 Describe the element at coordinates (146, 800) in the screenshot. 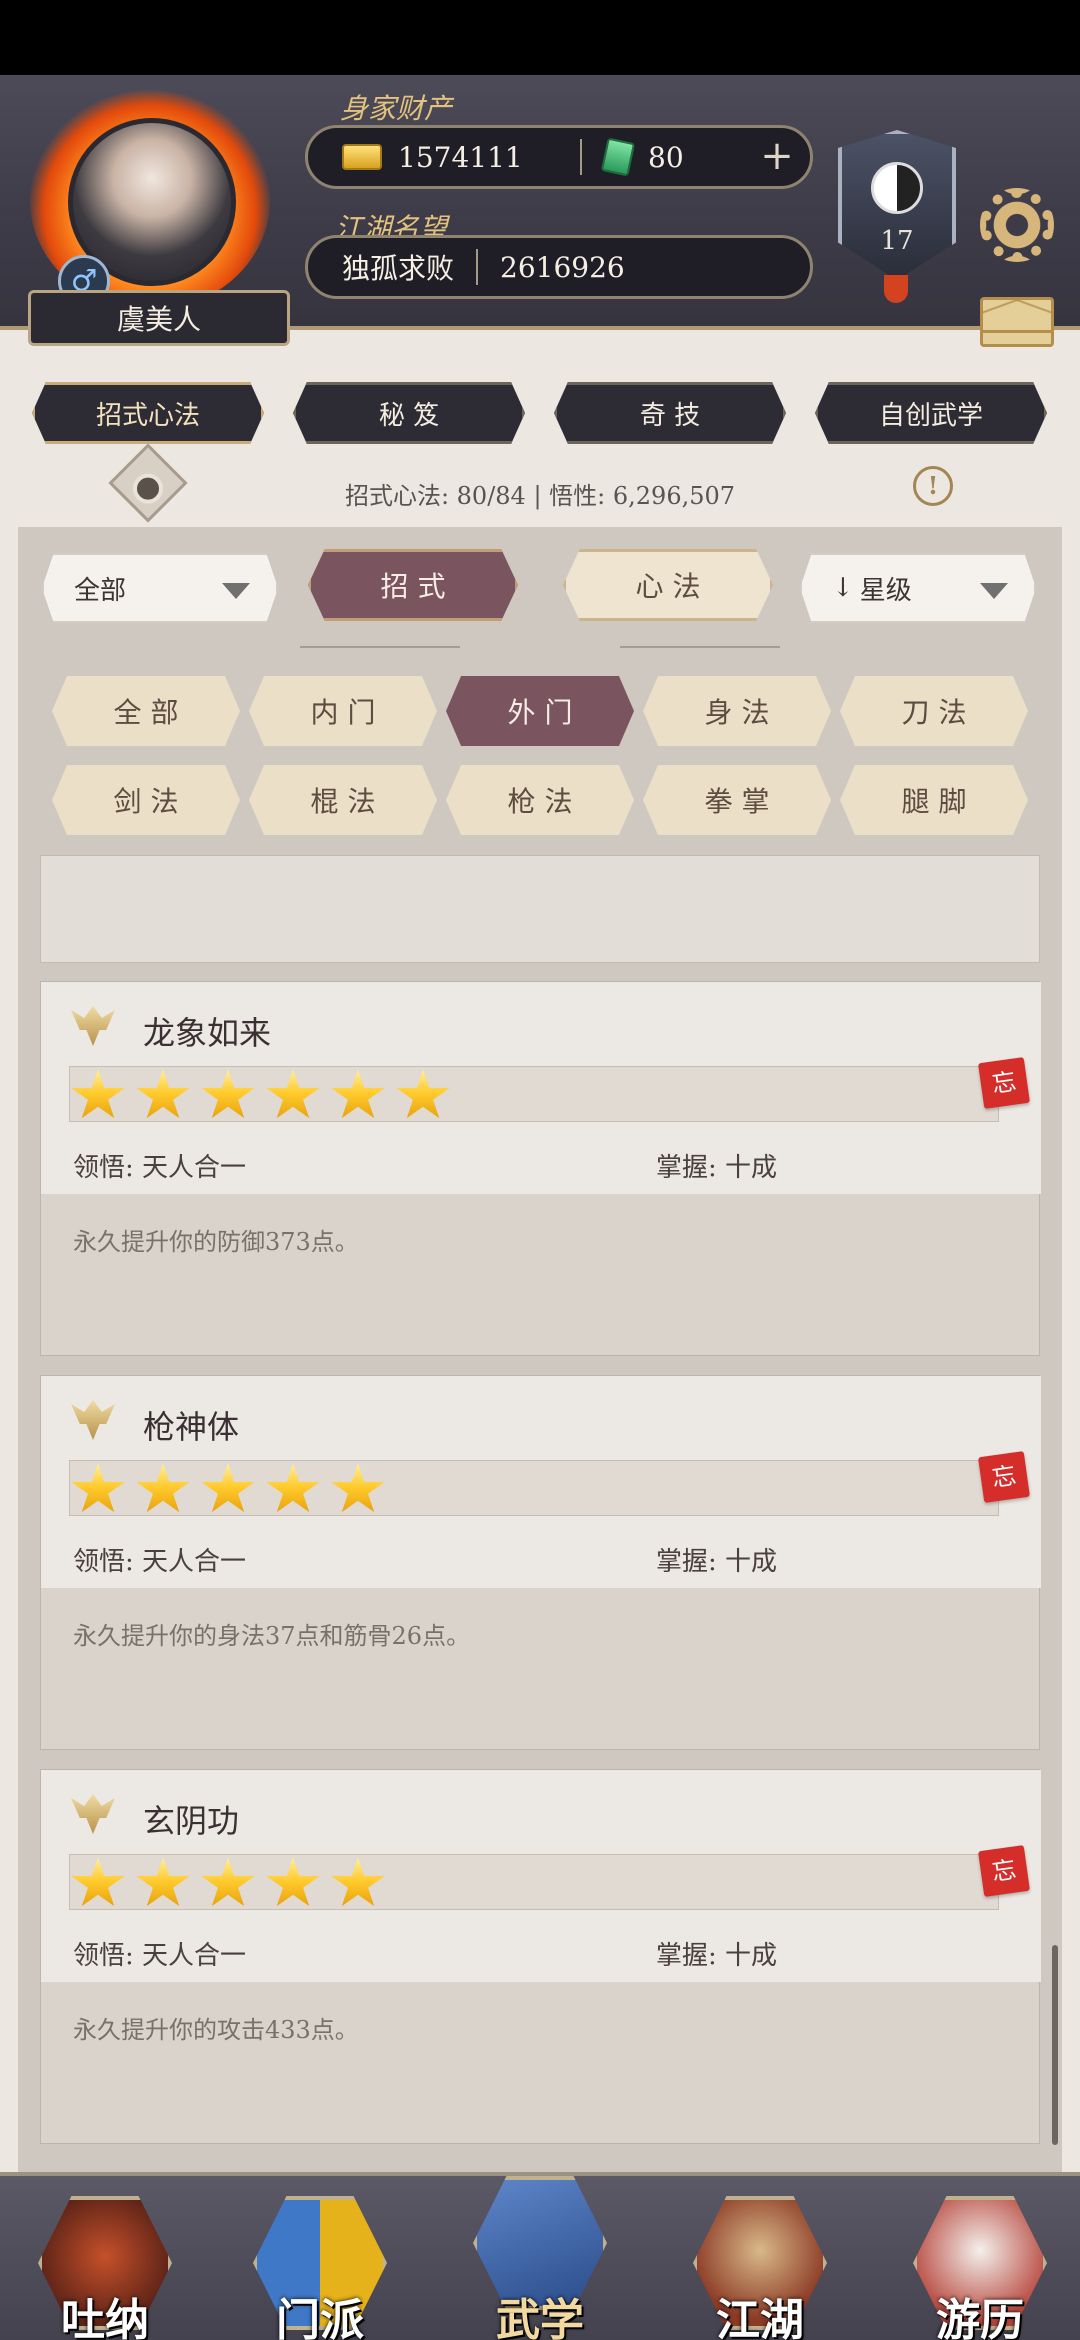

I see `category-sword: 剑 法` at that location.